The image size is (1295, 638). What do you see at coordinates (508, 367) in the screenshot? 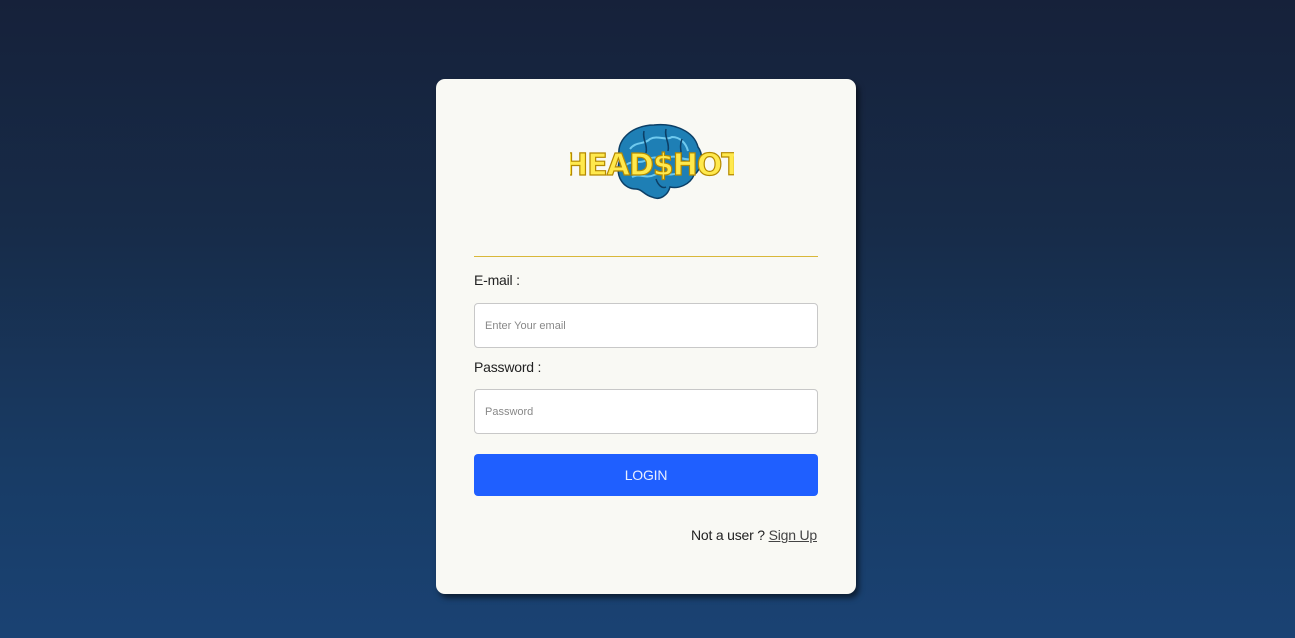
I see `password-label: Password :` at bounding box center [508, 367].